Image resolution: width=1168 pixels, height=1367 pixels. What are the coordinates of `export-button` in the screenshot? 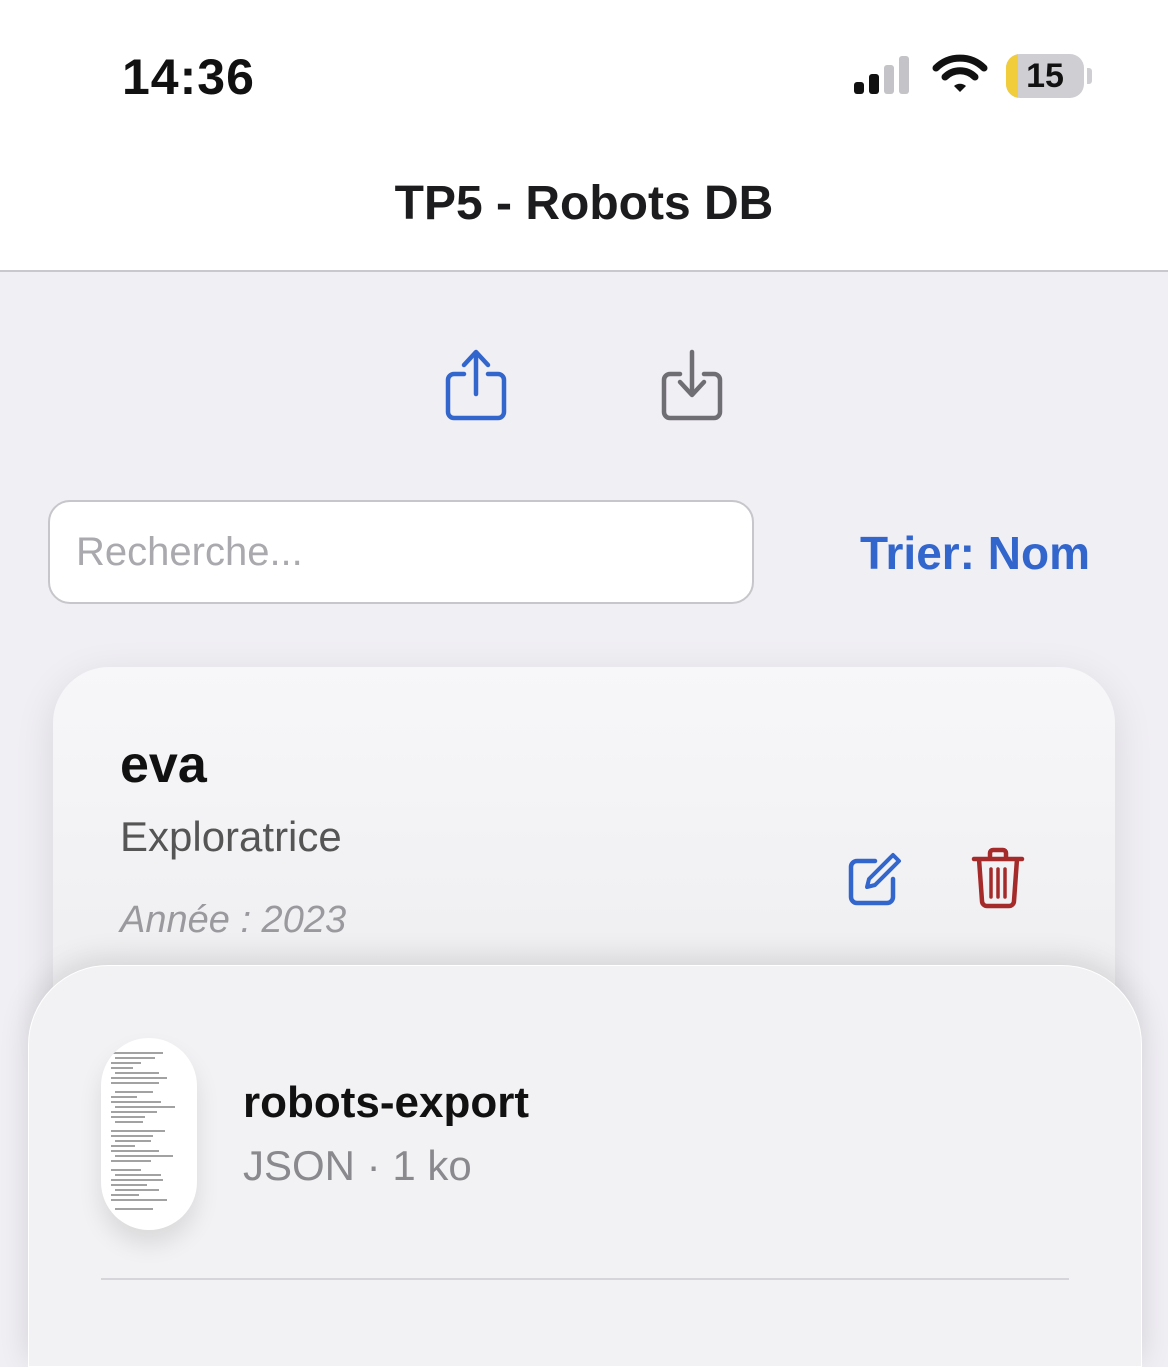 It's located at (476, 385).